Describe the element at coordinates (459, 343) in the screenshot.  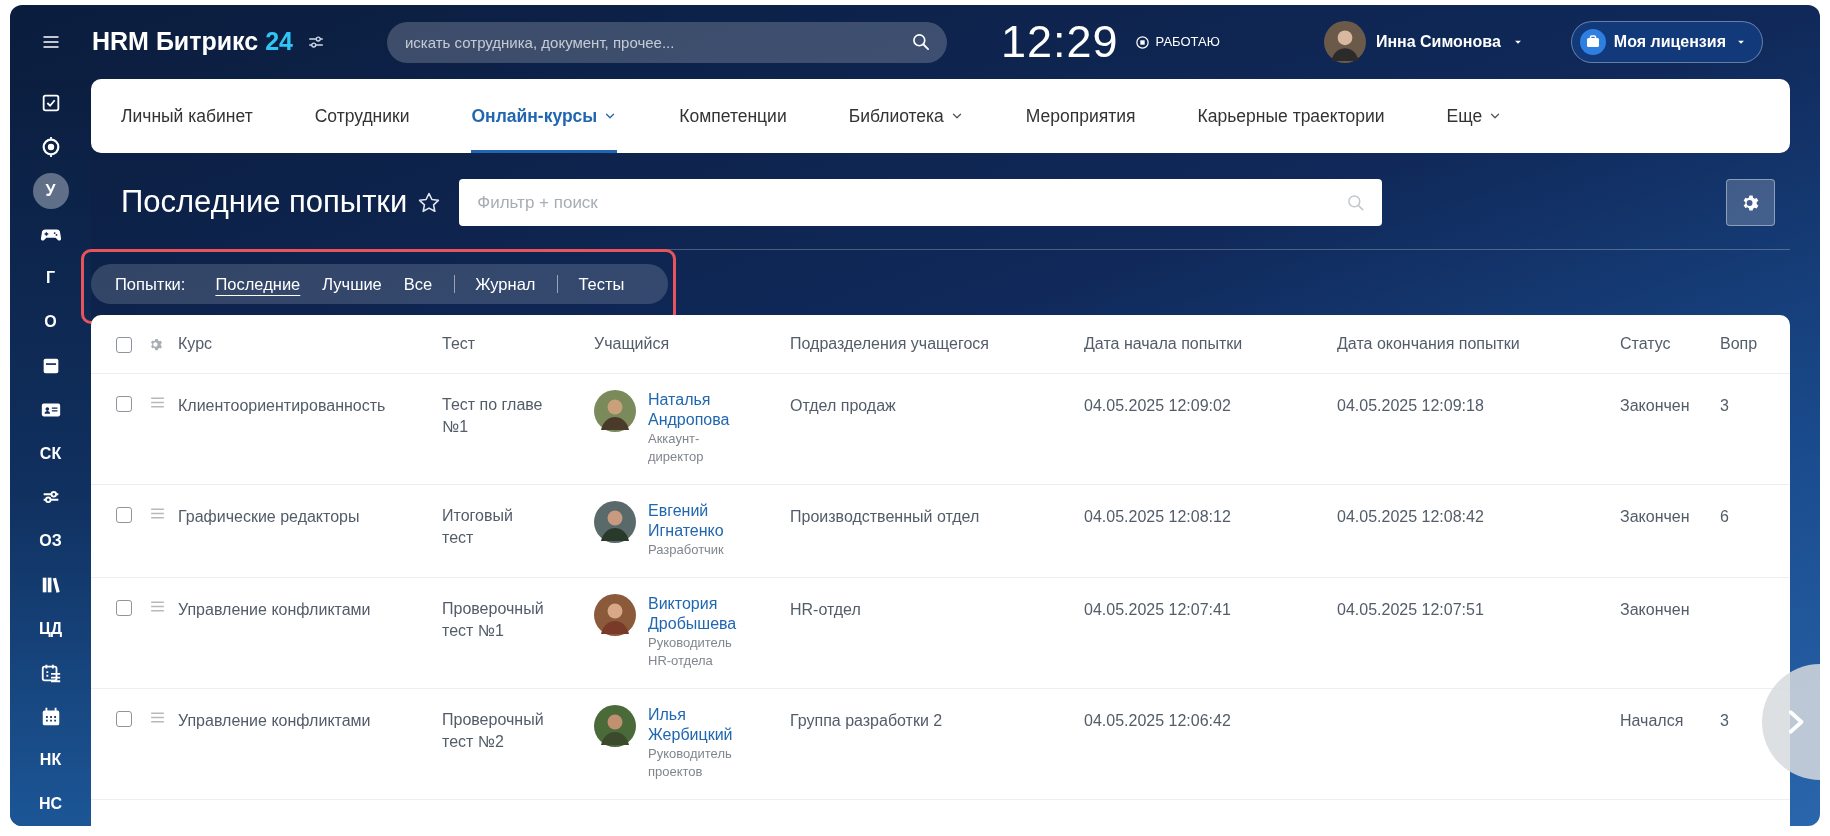
I see `column-header: Тест` at that location.